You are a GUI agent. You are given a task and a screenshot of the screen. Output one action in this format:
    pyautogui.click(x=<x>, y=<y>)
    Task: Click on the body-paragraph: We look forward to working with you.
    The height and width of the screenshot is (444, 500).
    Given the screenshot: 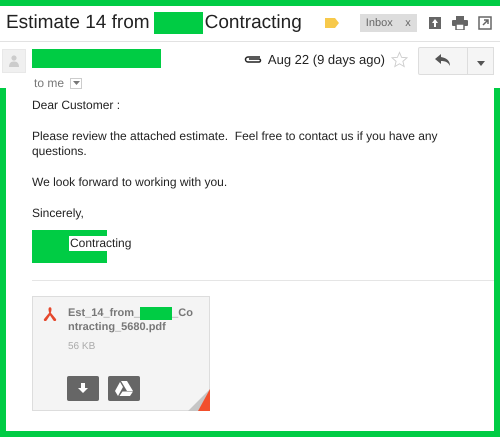 What is the action you would take?
    pyautogui.click(x=130, y=182)
    